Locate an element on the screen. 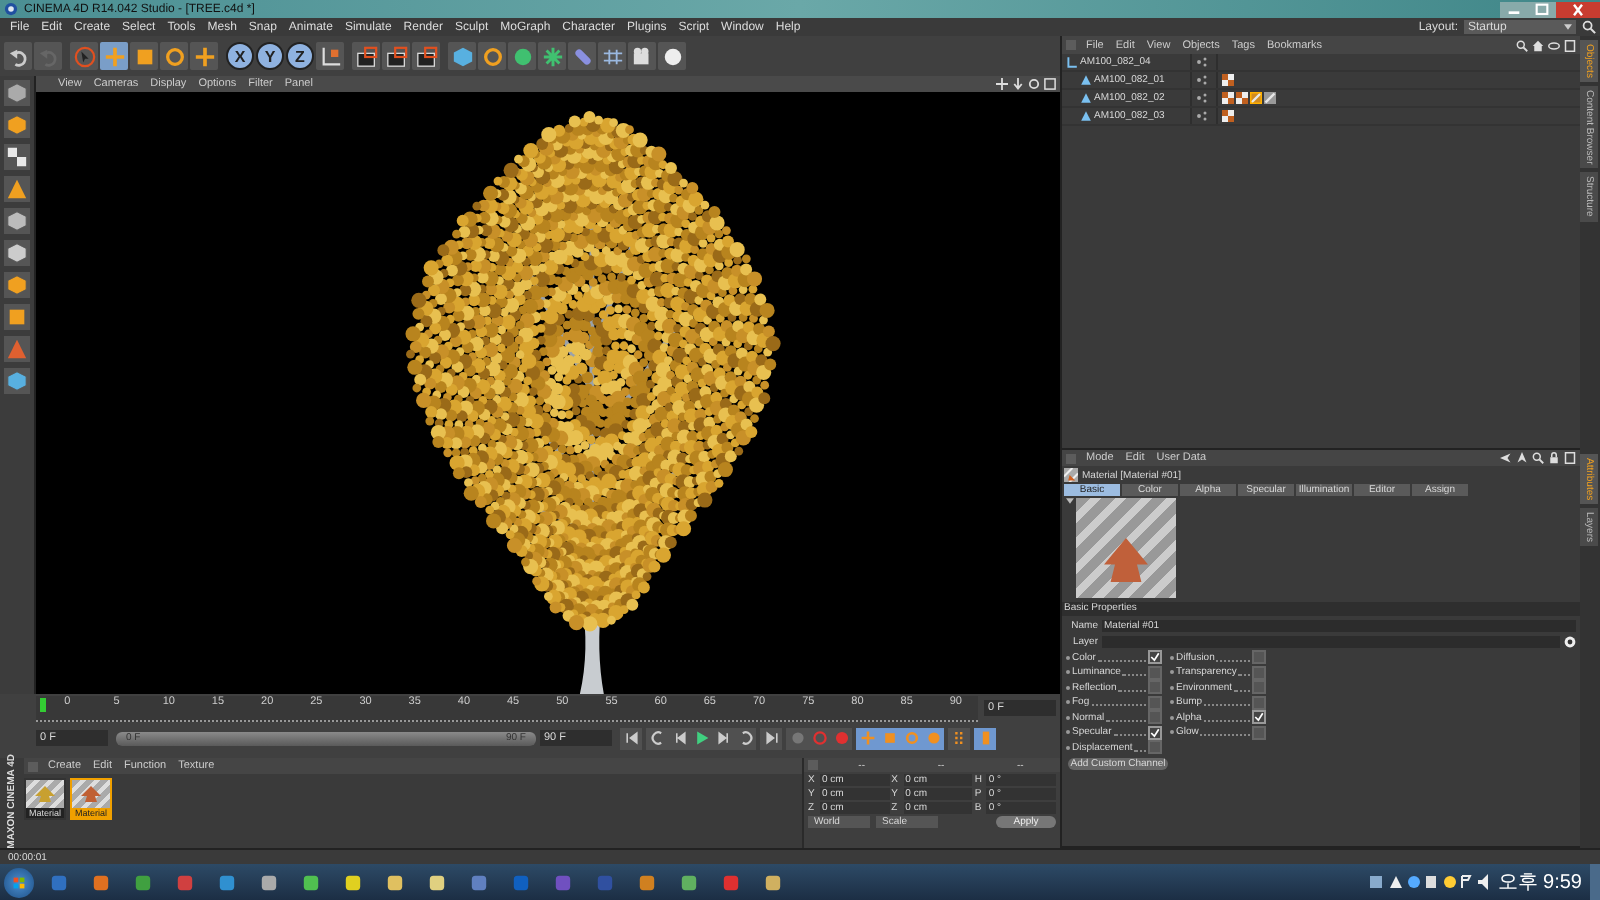  arrow-down-icon is located at coordinates (1018, 84).